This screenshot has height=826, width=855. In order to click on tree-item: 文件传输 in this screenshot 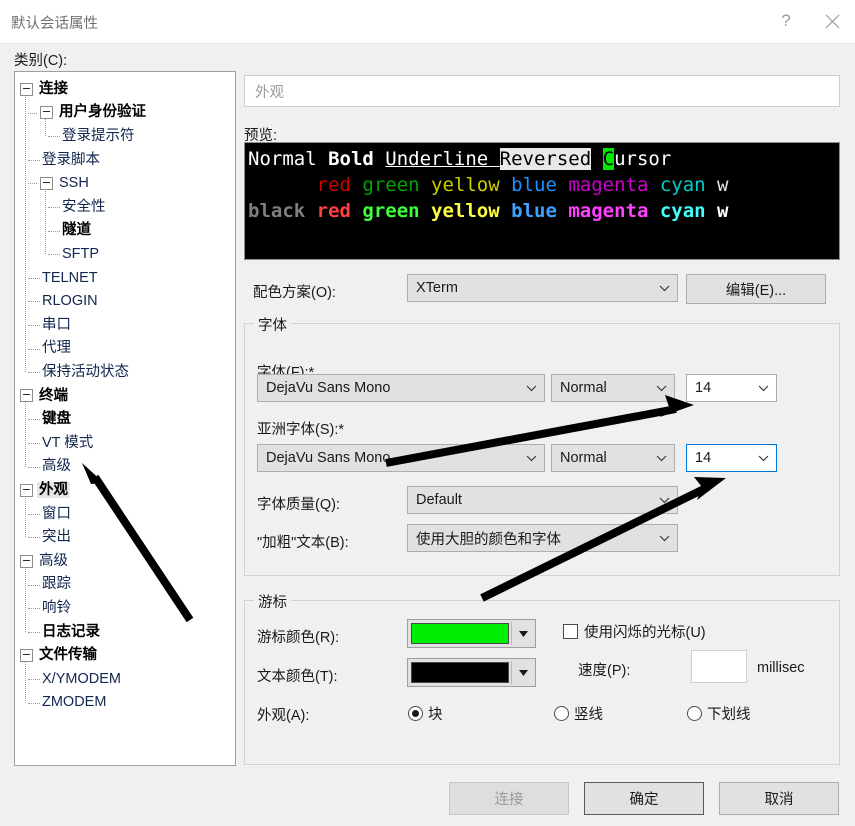, I will do `click(59, 655)`.